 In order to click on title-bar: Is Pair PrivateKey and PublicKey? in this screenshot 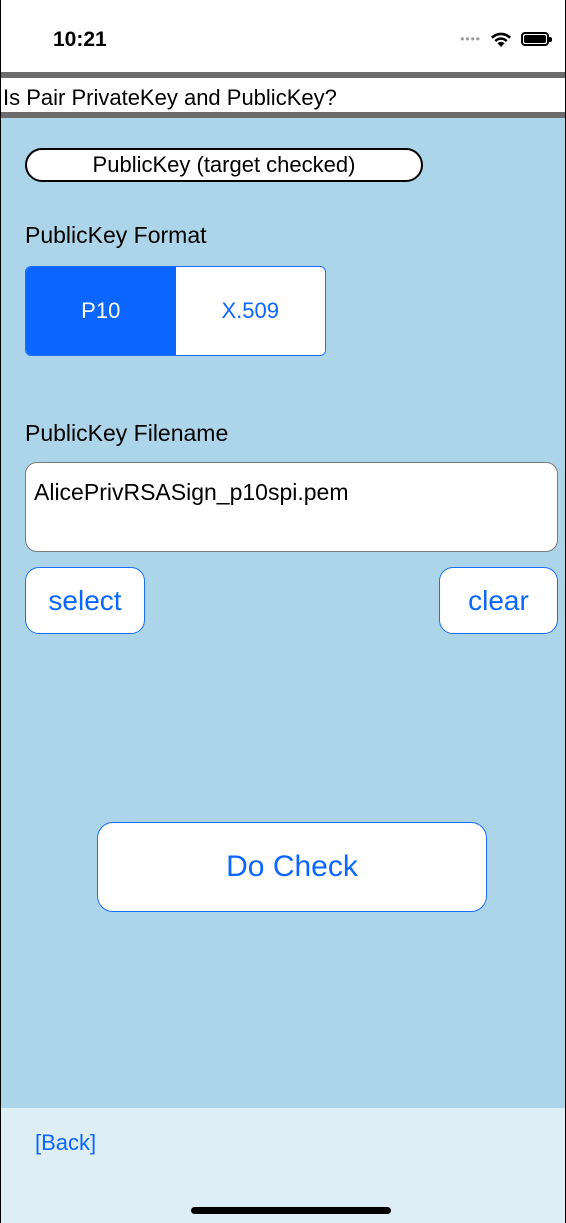, I will do `click(283, 95)`.